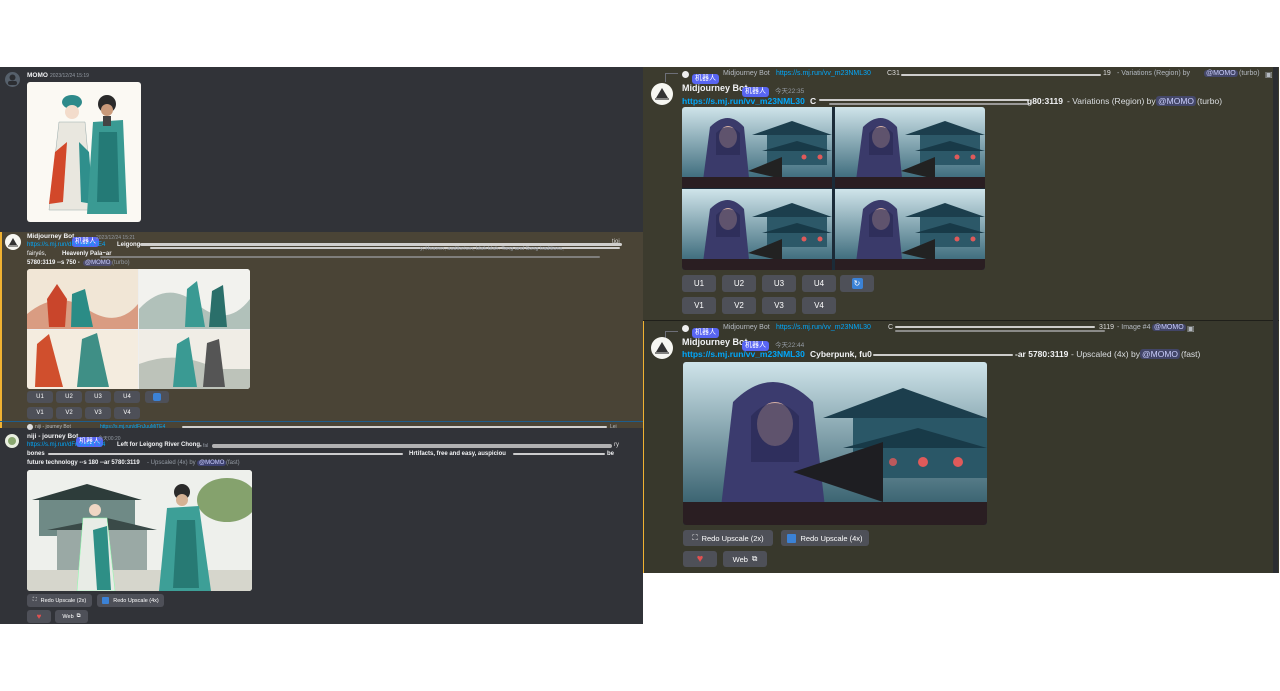 The image size is (1280, 691). What do you see at coordinates (12, 441) in the screenshot?
I see `niji-avatar` at bounding box center [12, 441].